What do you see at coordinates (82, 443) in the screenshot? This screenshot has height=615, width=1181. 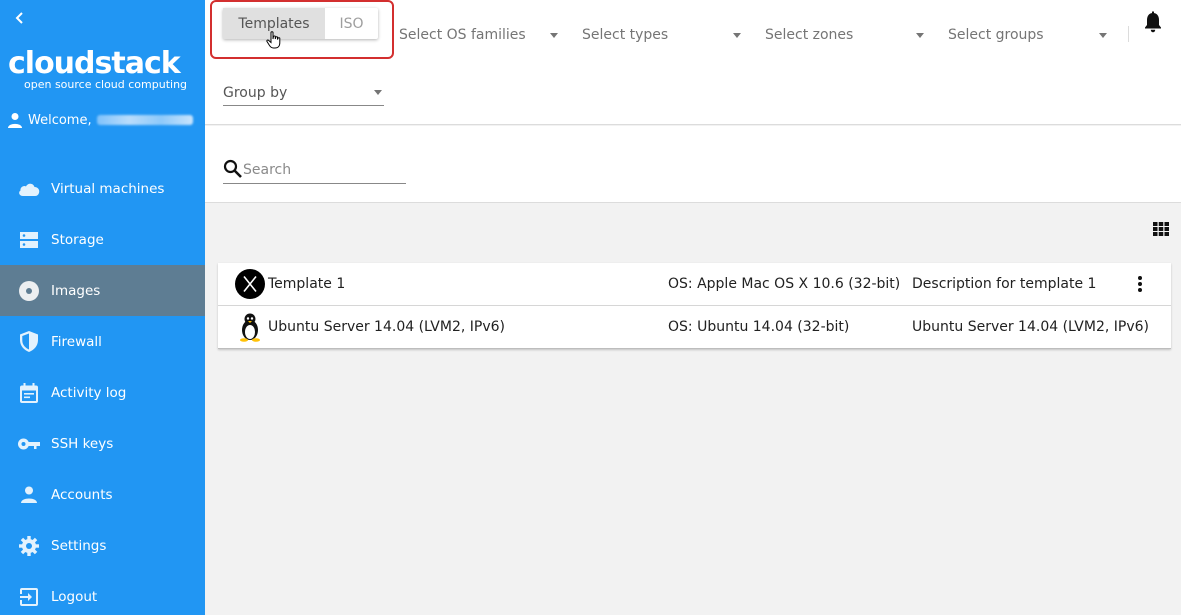 I see `nav-label: SSH keys` at bounding box center [82, 443].